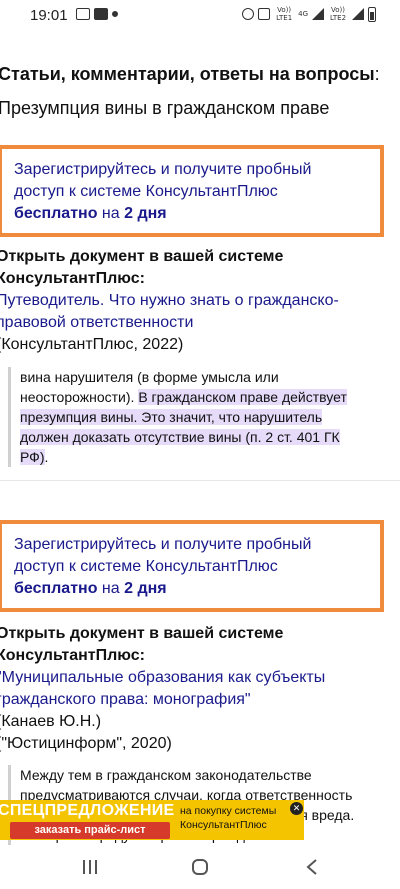 This screenshot has height=889, width=400. I want to click on page-subheading: Презумпция вины в гражданском праве, so click(165, 108).